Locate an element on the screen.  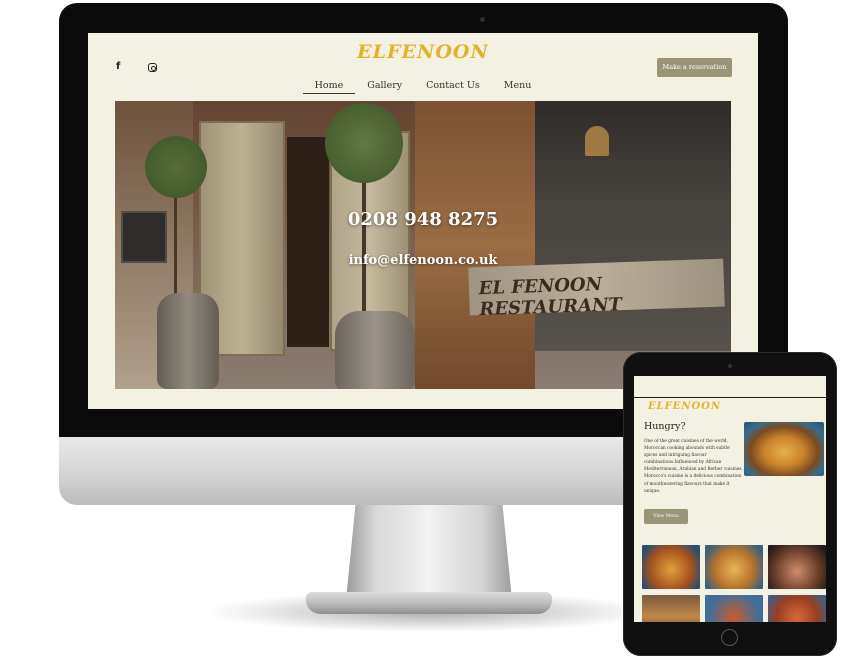
main-nav: Home Gallery Contact Us Menu is located at coordinates (423, 87).